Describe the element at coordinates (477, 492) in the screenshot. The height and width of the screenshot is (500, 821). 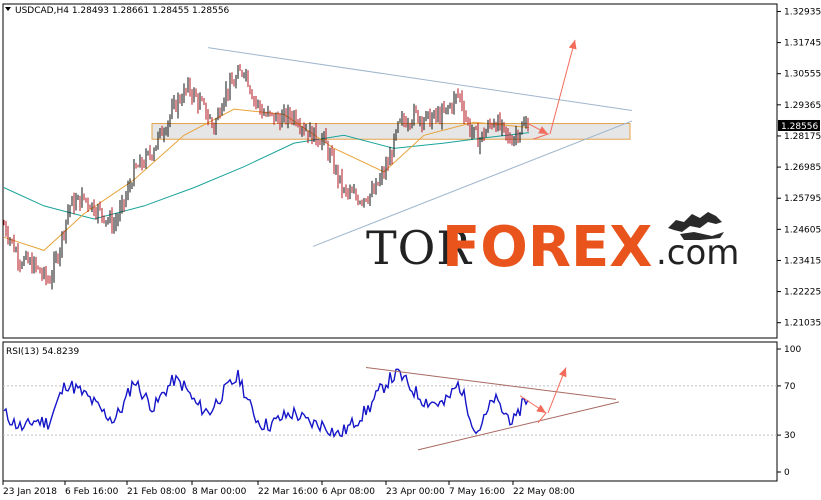
I see `x-tick-label: 7 May 16:00` at that location.